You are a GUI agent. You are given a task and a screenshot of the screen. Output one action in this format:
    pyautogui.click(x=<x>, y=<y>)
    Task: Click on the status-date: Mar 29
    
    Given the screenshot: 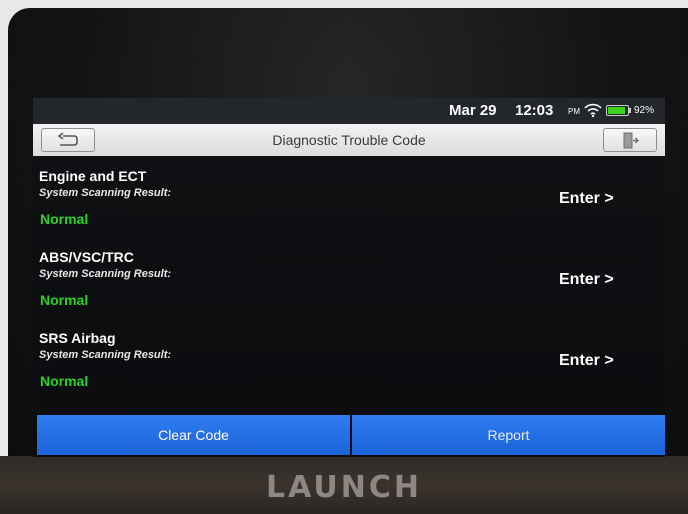 What is the action you would take?
    pyautogui.click(x=473, y=110)
    